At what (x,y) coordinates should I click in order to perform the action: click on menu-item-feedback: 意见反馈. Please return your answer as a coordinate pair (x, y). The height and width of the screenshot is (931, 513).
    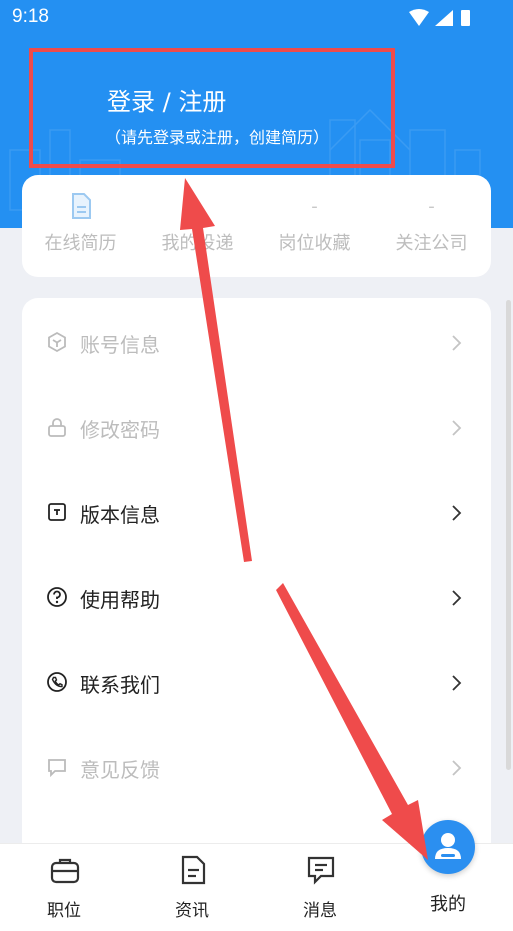
    Looking at the image, I should click on (256, 768).